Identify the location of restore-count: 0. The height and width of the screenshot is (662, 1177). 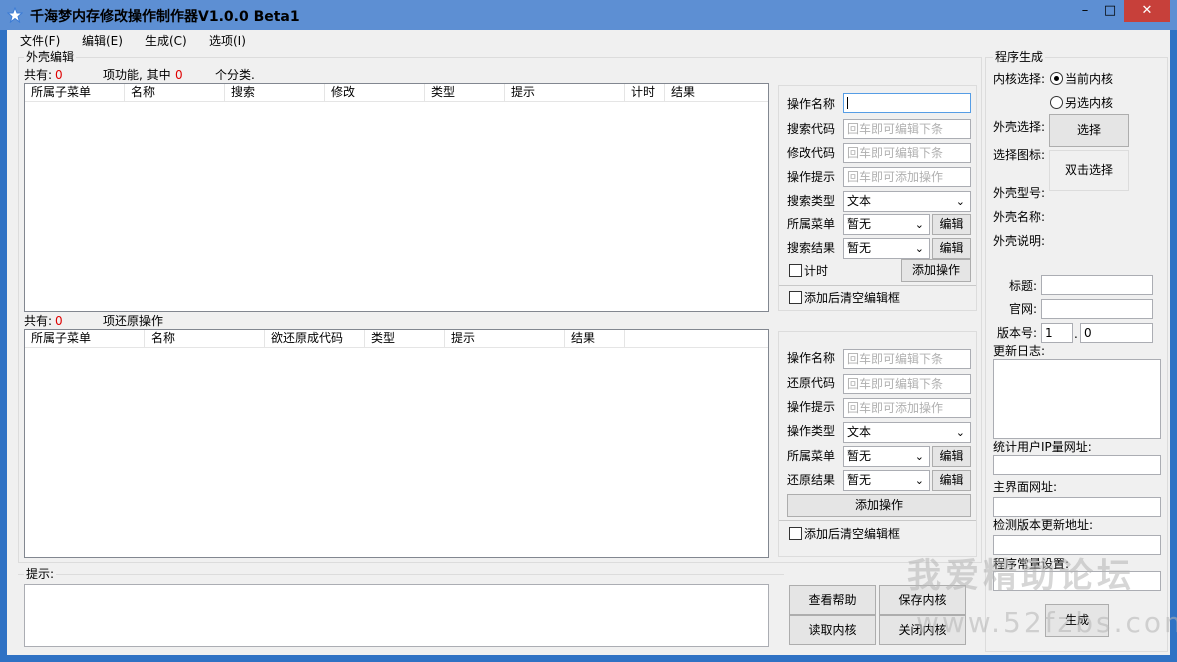
(59, 321).